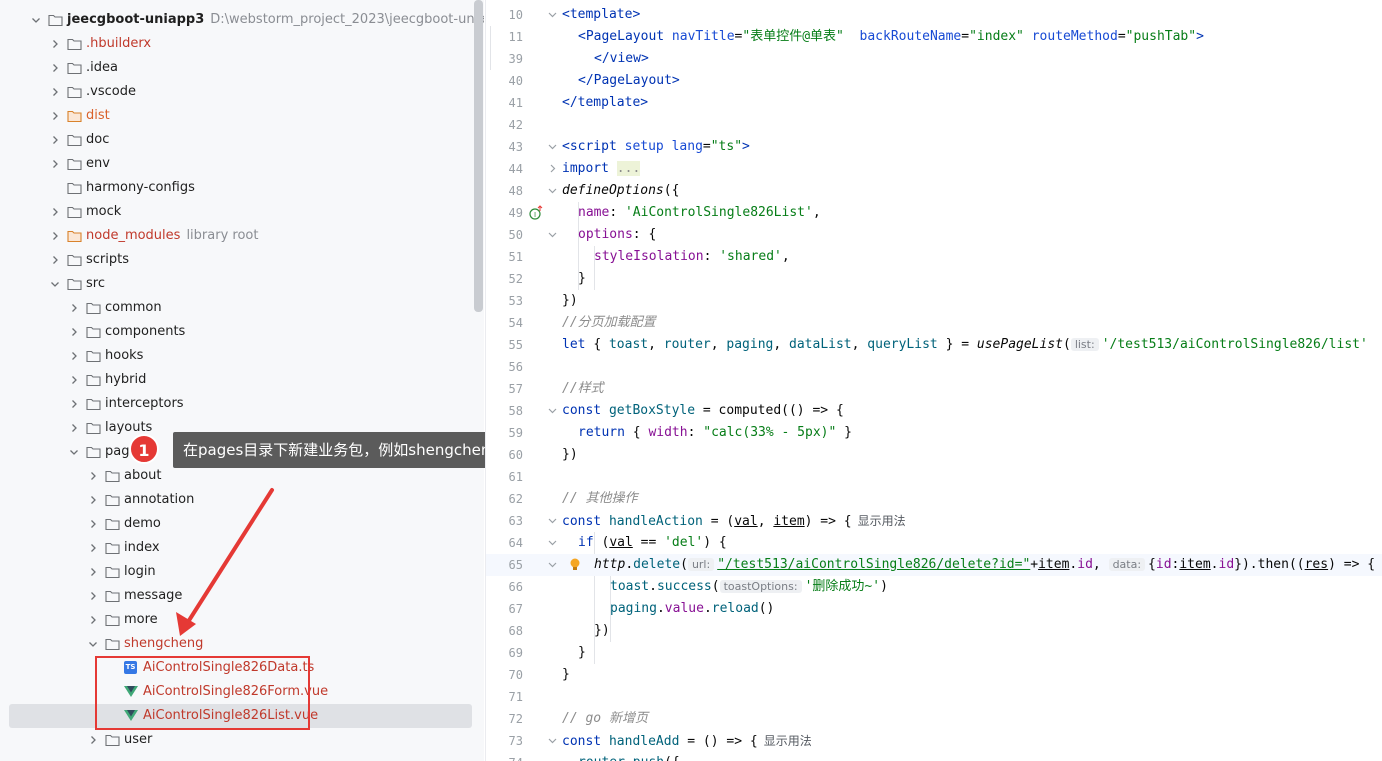 The image size is (1382, 761). What do you see at coordinates (242, 356) in the screenshot?
I see `tree-item-hooks: hooks` at bounding box center [242, 356].